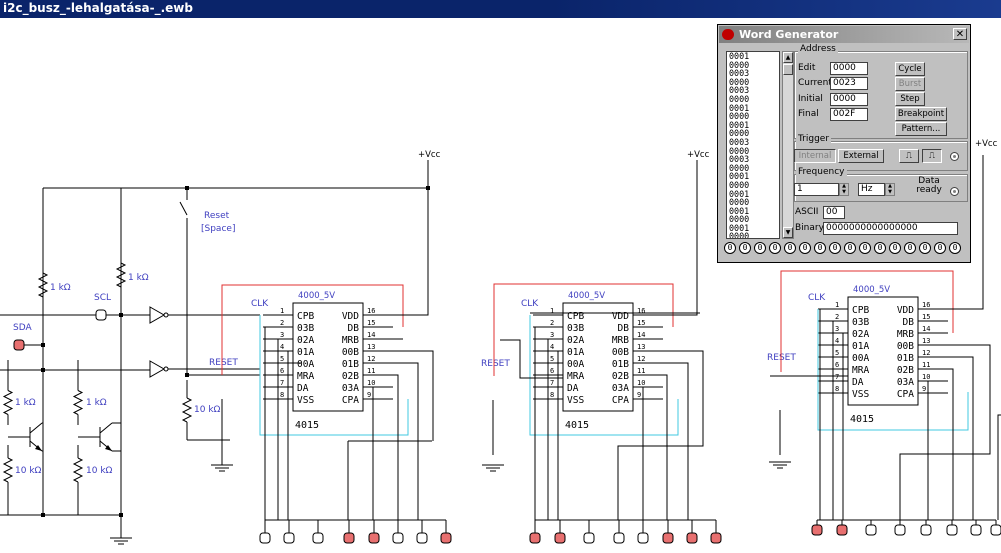 The height and width of the screenshot is (553, 1001). What do you see at coordinates (910, 84) in the screenshot?
I see `burst-button: Burst` at bounding box center [910, 84].